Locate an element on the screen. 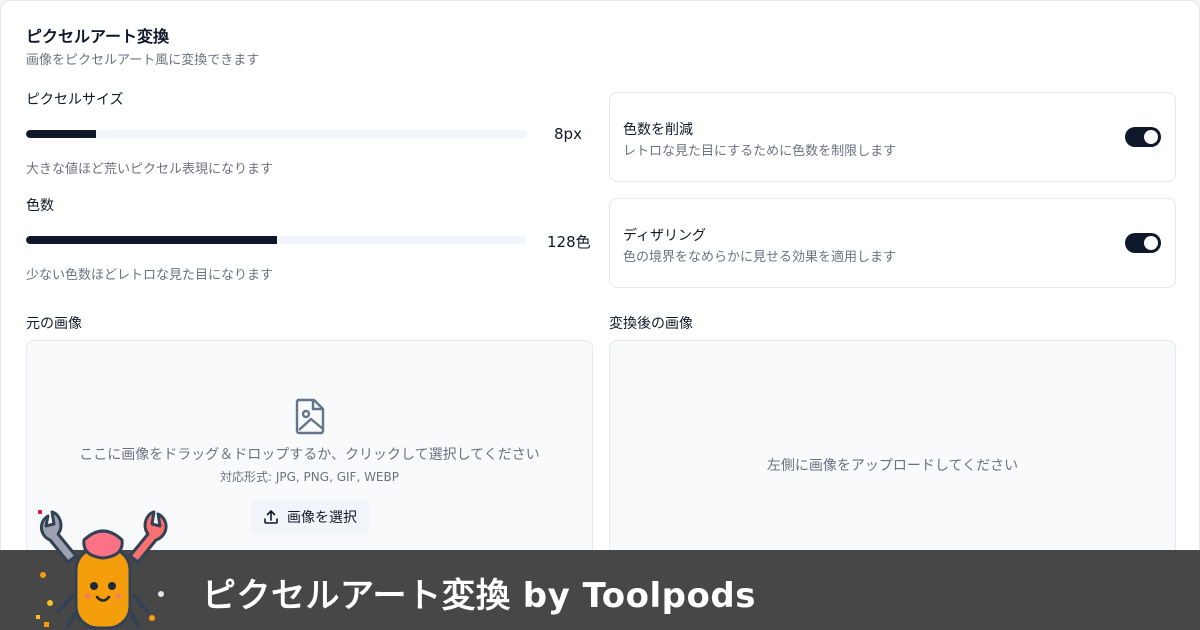 The width and height of the screenshot is (1200, 630). reduce-colors-option: 色数を削減 レトロな見た目にするために色数を制限します is located at coordinates (892, 137).